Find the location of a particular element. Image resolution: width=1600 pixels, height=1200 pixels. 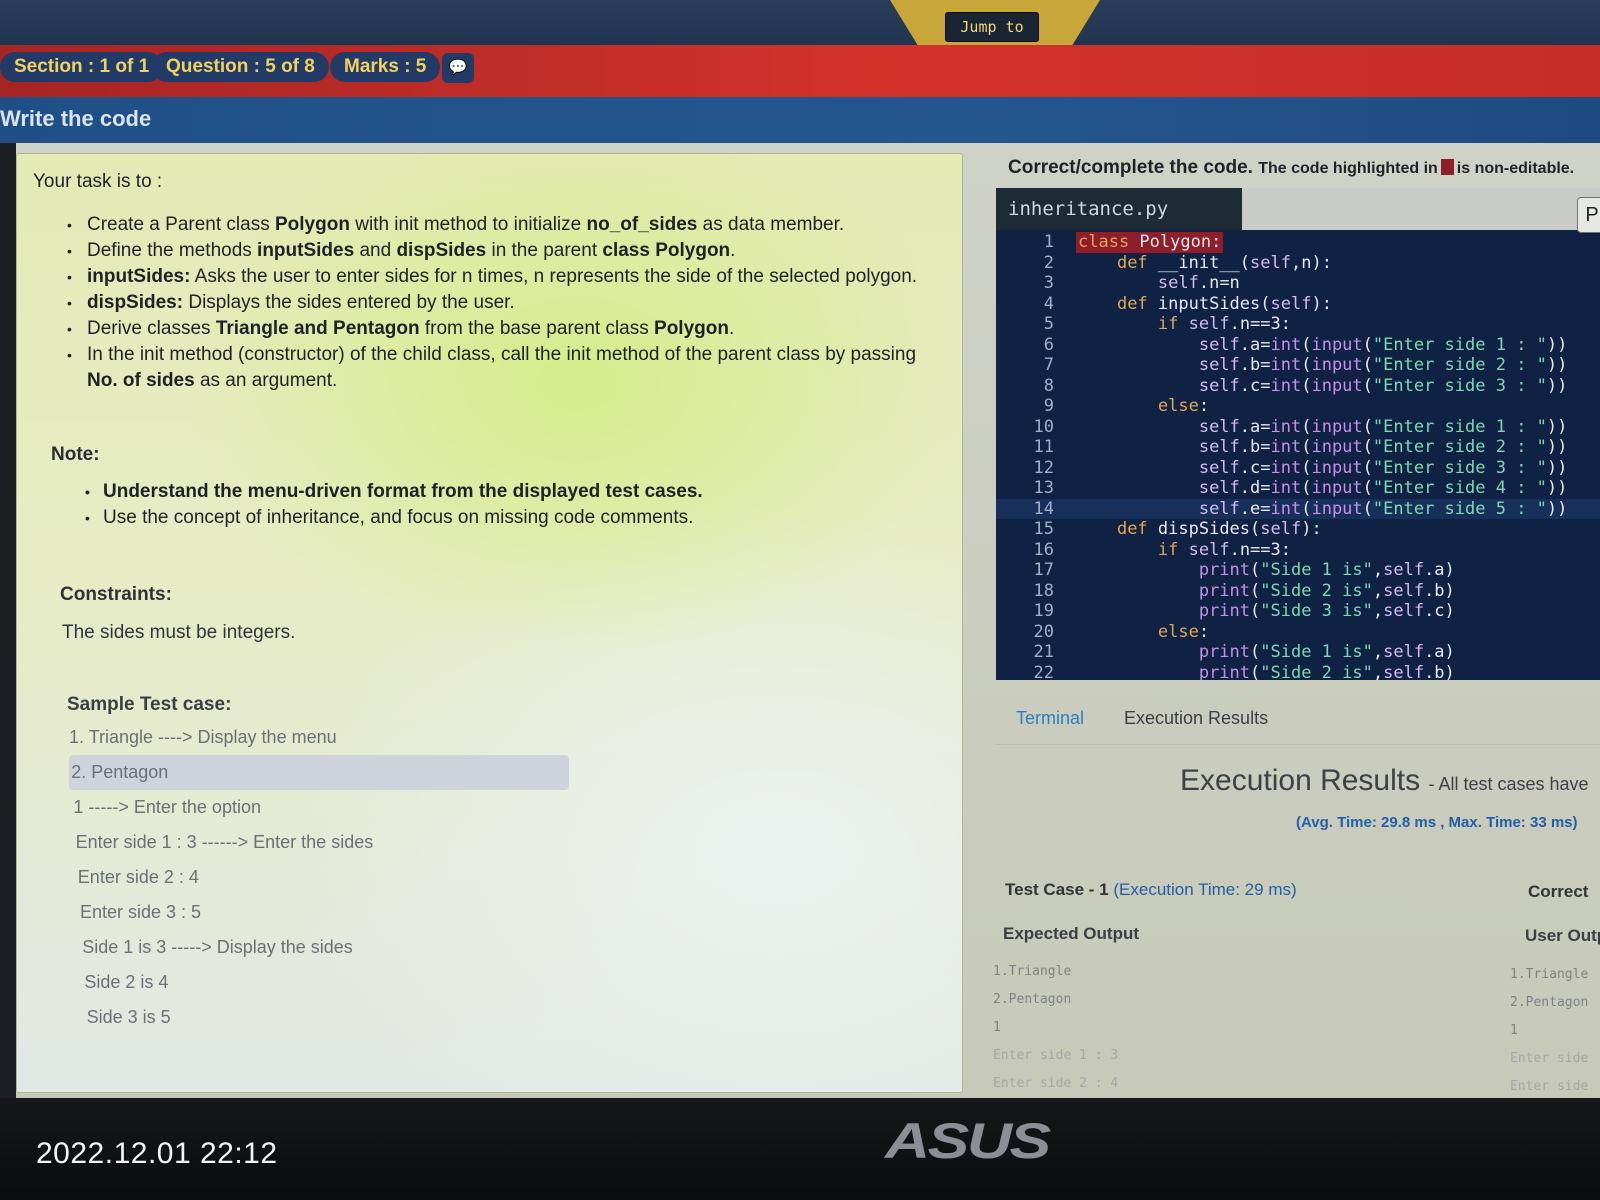

line-number: 15 is located at coordinates (1043, 529).